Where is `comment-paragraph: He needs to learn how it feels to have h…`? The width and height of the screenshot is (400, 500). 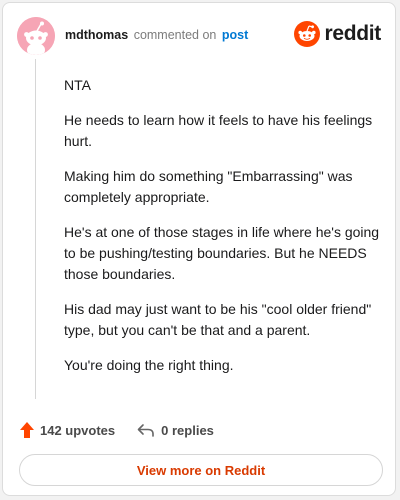
comment-paragraph: He needs to learn how it feels to have h… is located at coordinates (218, 130).